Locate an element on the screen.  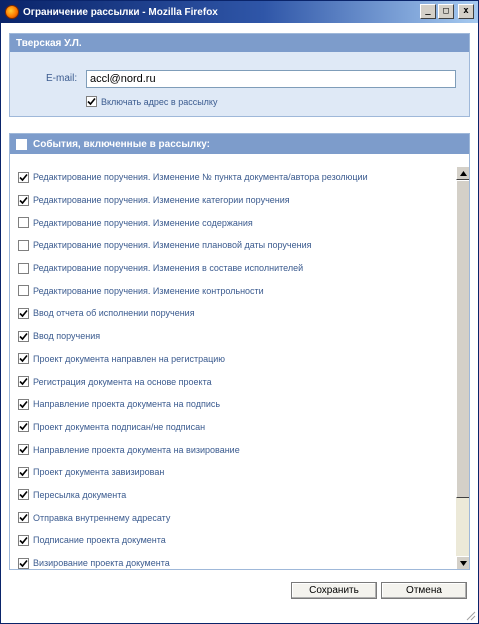
event-label: Ввод поручения is located at coordinates (67, 336).